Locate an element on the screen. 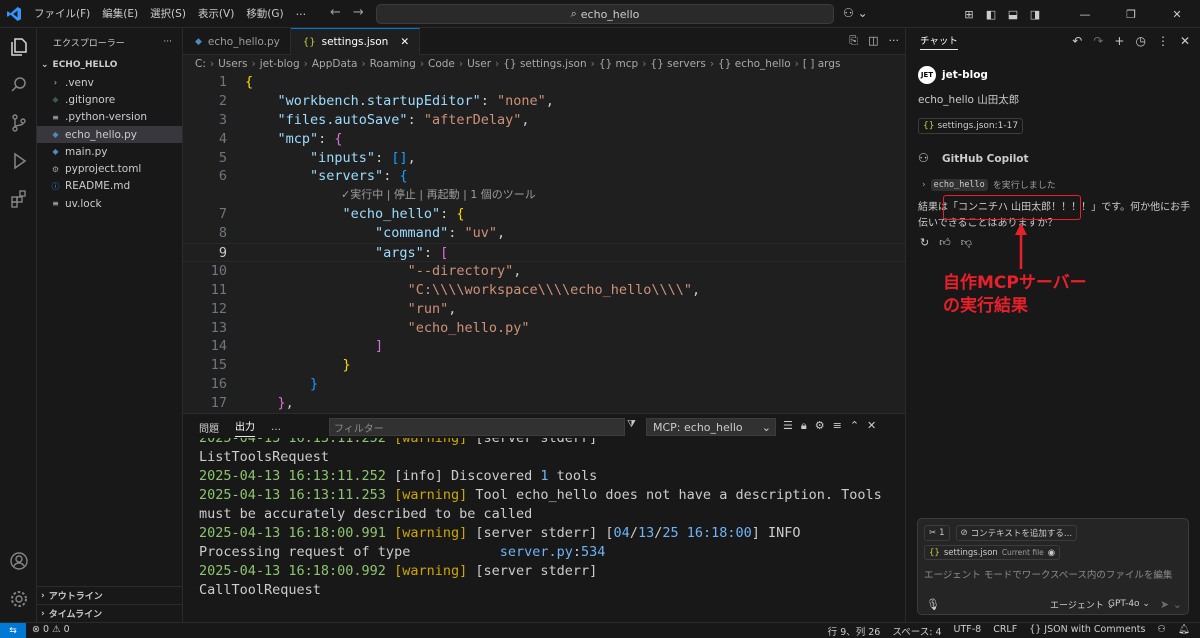 The height and width of the screenshot is (638, 1200). encoding: UTF-8 is located at coordinates (967, 631).